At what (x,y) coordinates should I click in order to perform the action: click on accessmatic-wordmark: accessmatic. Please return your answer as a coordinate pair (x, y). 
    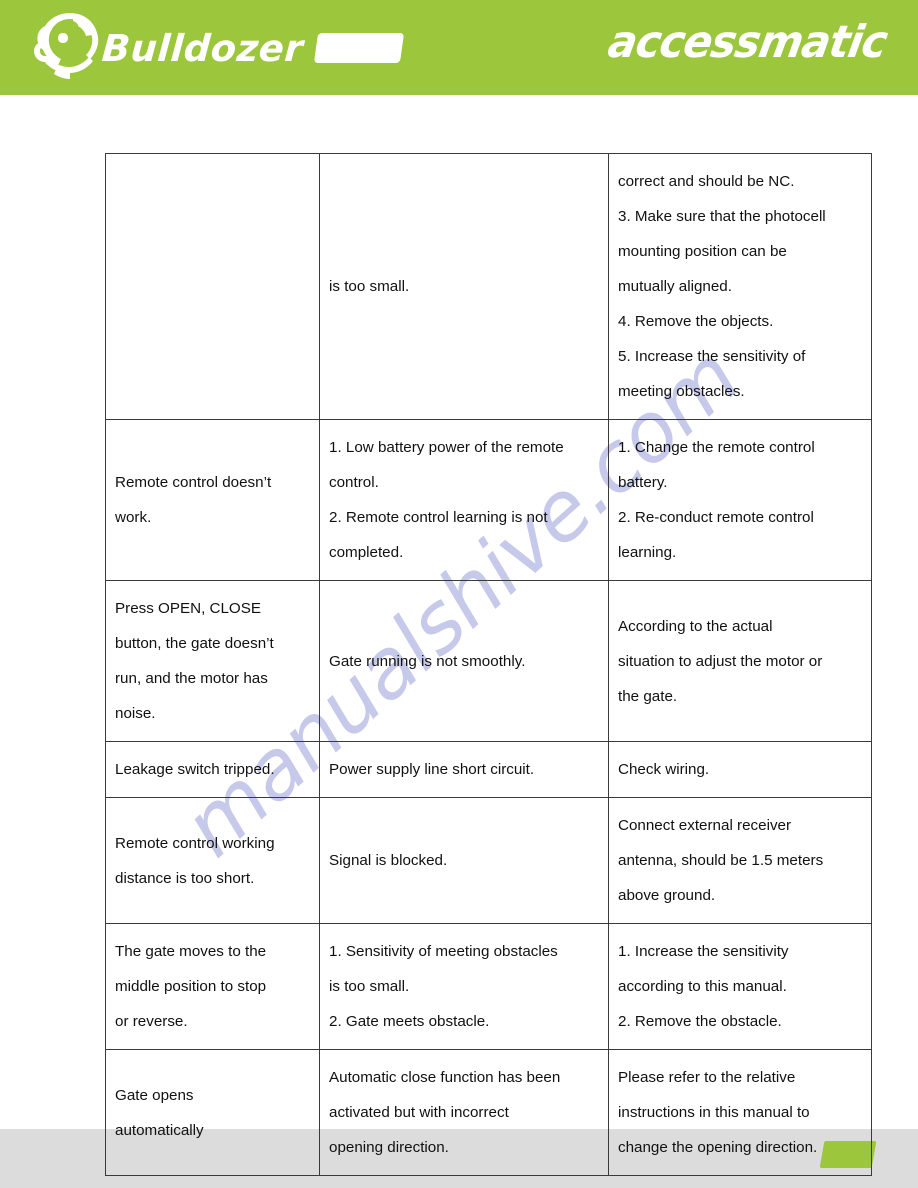
    Looking at the image, I should click on (747, 41).